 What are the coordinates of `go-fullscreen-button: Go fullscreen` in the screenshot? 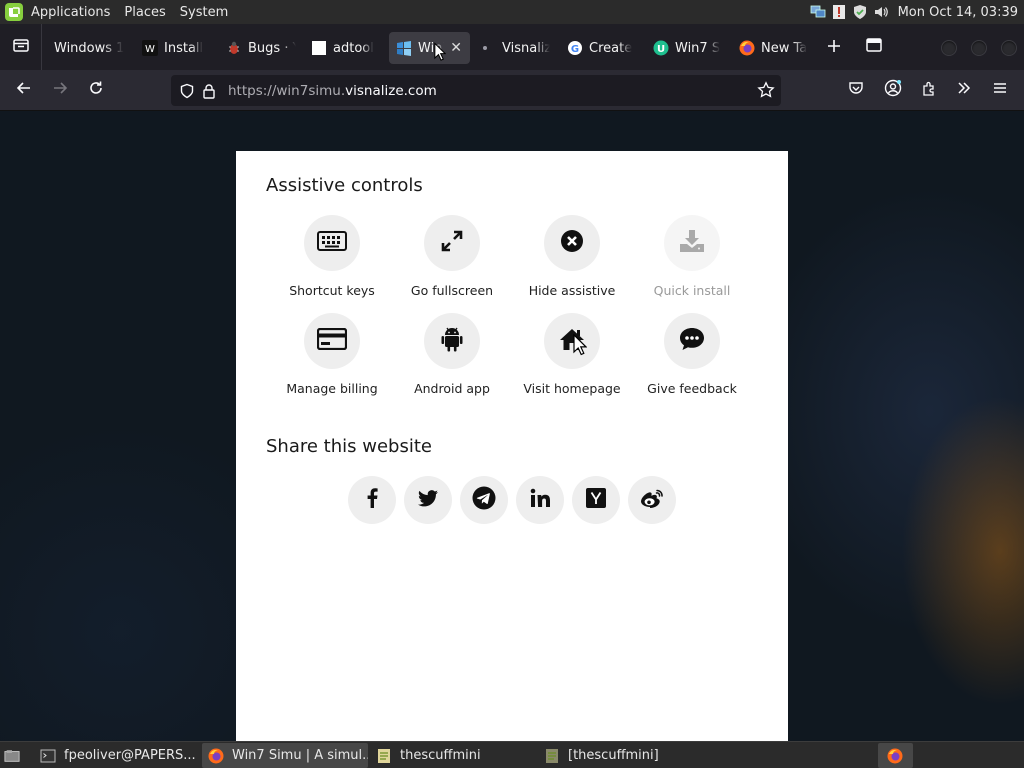 It's located at (452, 256).